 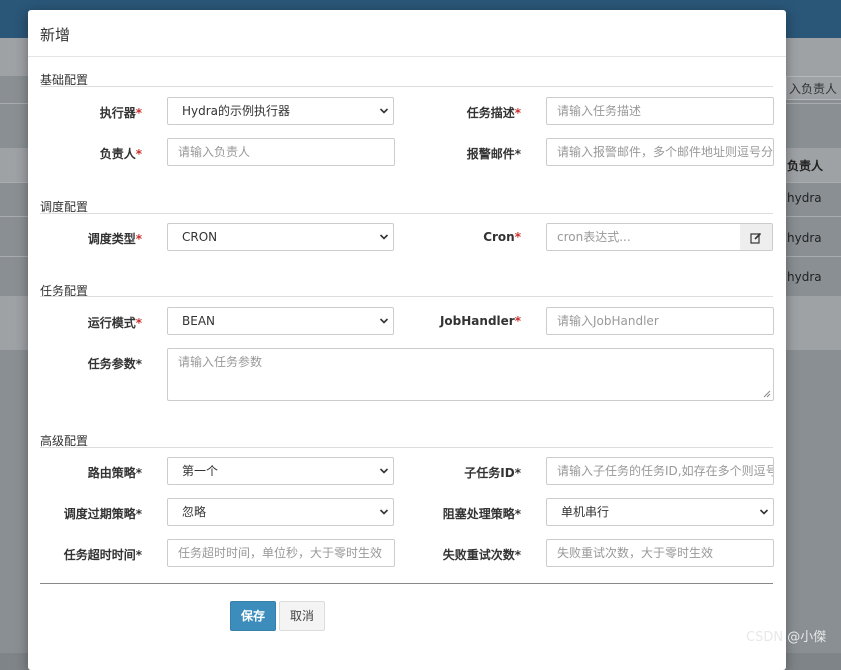 I want to click on footer-divider, so click(x=406, y=583).